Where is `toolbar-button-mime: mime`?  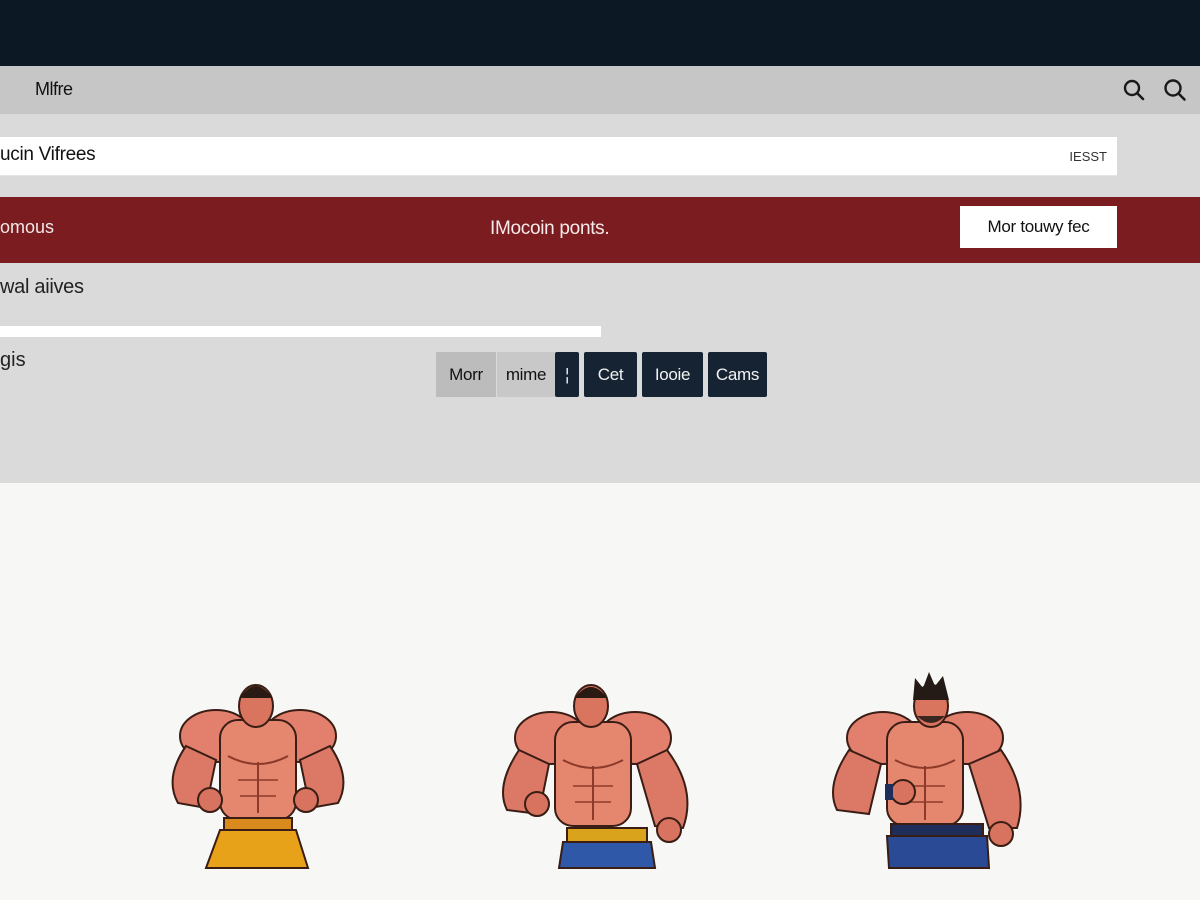 toolbar-button-mime: mime is located at coordinates (526, 374).